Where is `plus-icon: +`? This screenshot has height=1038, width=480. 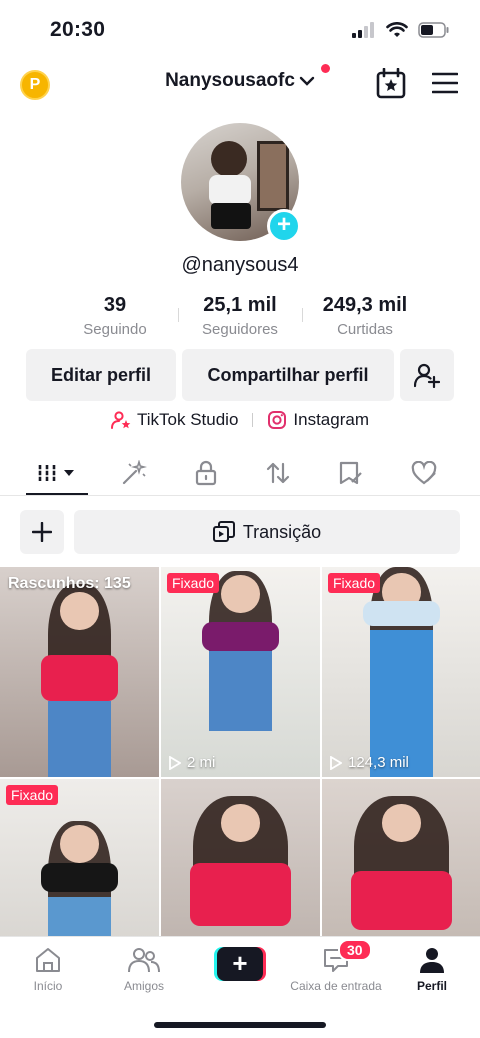
plus-icon: + is located at coordinates (240, 964).